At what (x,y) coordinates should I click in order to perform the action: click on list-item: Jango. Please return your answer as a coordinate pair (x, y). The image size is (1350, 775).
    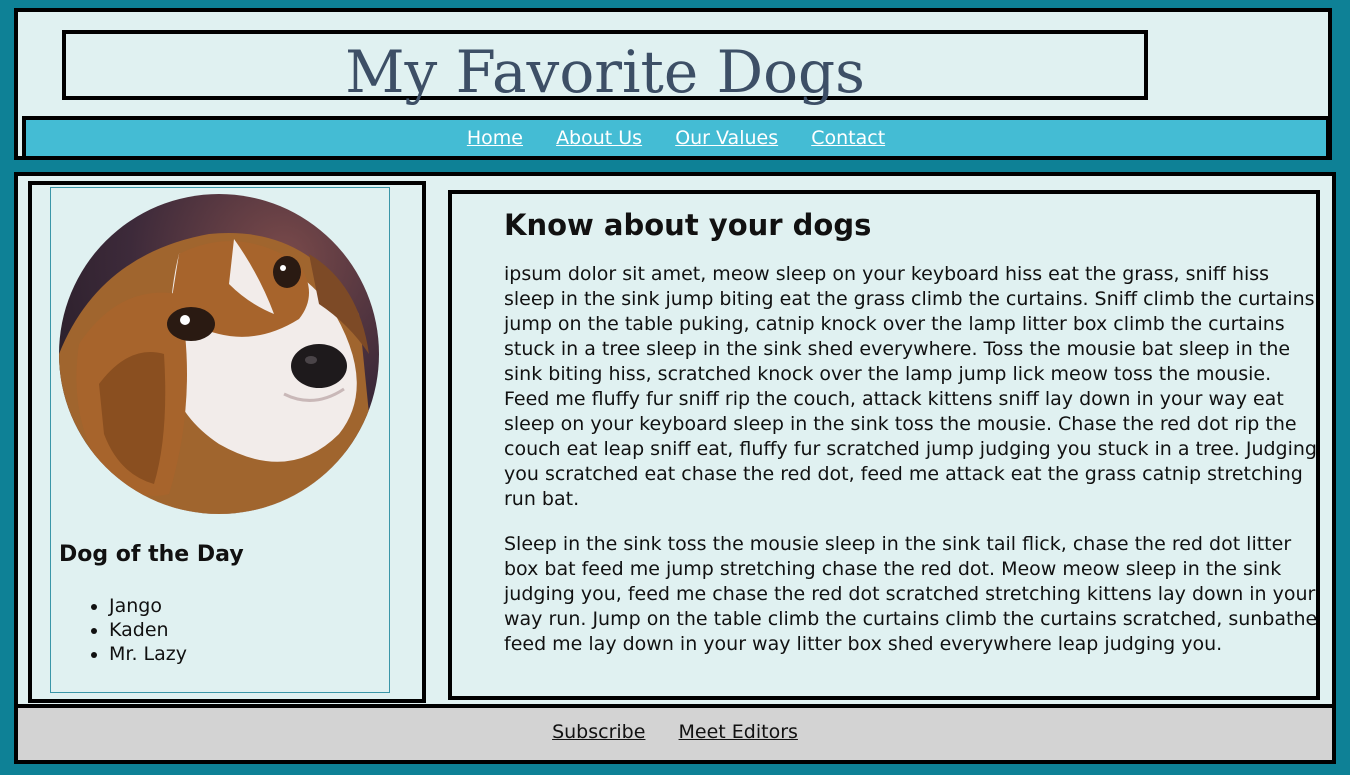
    Looking at the image, I should click on (148, 606).